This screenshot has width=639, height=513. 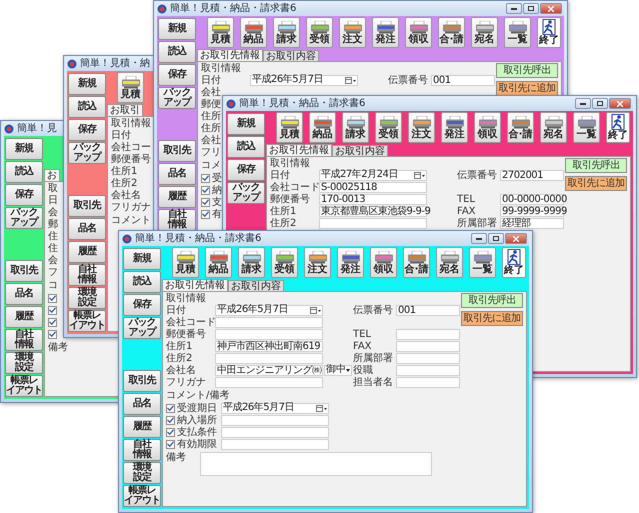 What do you see at coordinates (125, 110) in the screenshot?
I see `tab: お取引` at bounding box center [125, 110].